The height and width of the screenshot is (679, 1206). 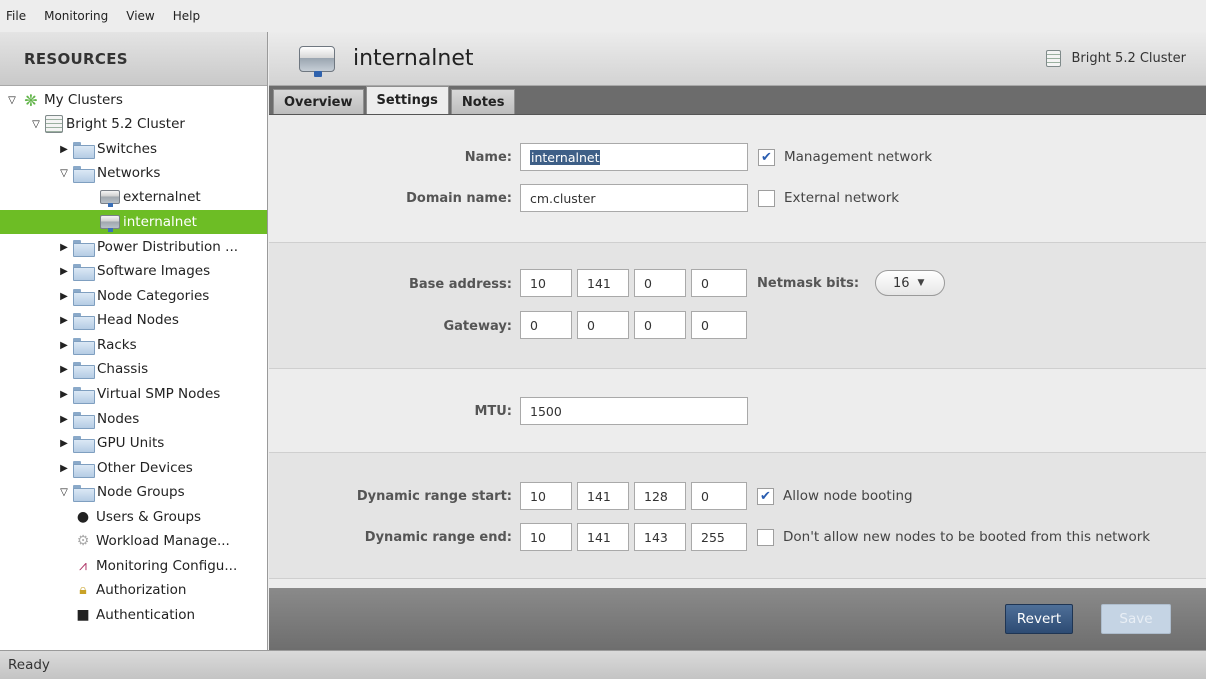 What do you see at coordinates (848, 496) in the screenshot?
I see `allow-node-booting-label: Allow node booting` at bounding box center [848, 496].